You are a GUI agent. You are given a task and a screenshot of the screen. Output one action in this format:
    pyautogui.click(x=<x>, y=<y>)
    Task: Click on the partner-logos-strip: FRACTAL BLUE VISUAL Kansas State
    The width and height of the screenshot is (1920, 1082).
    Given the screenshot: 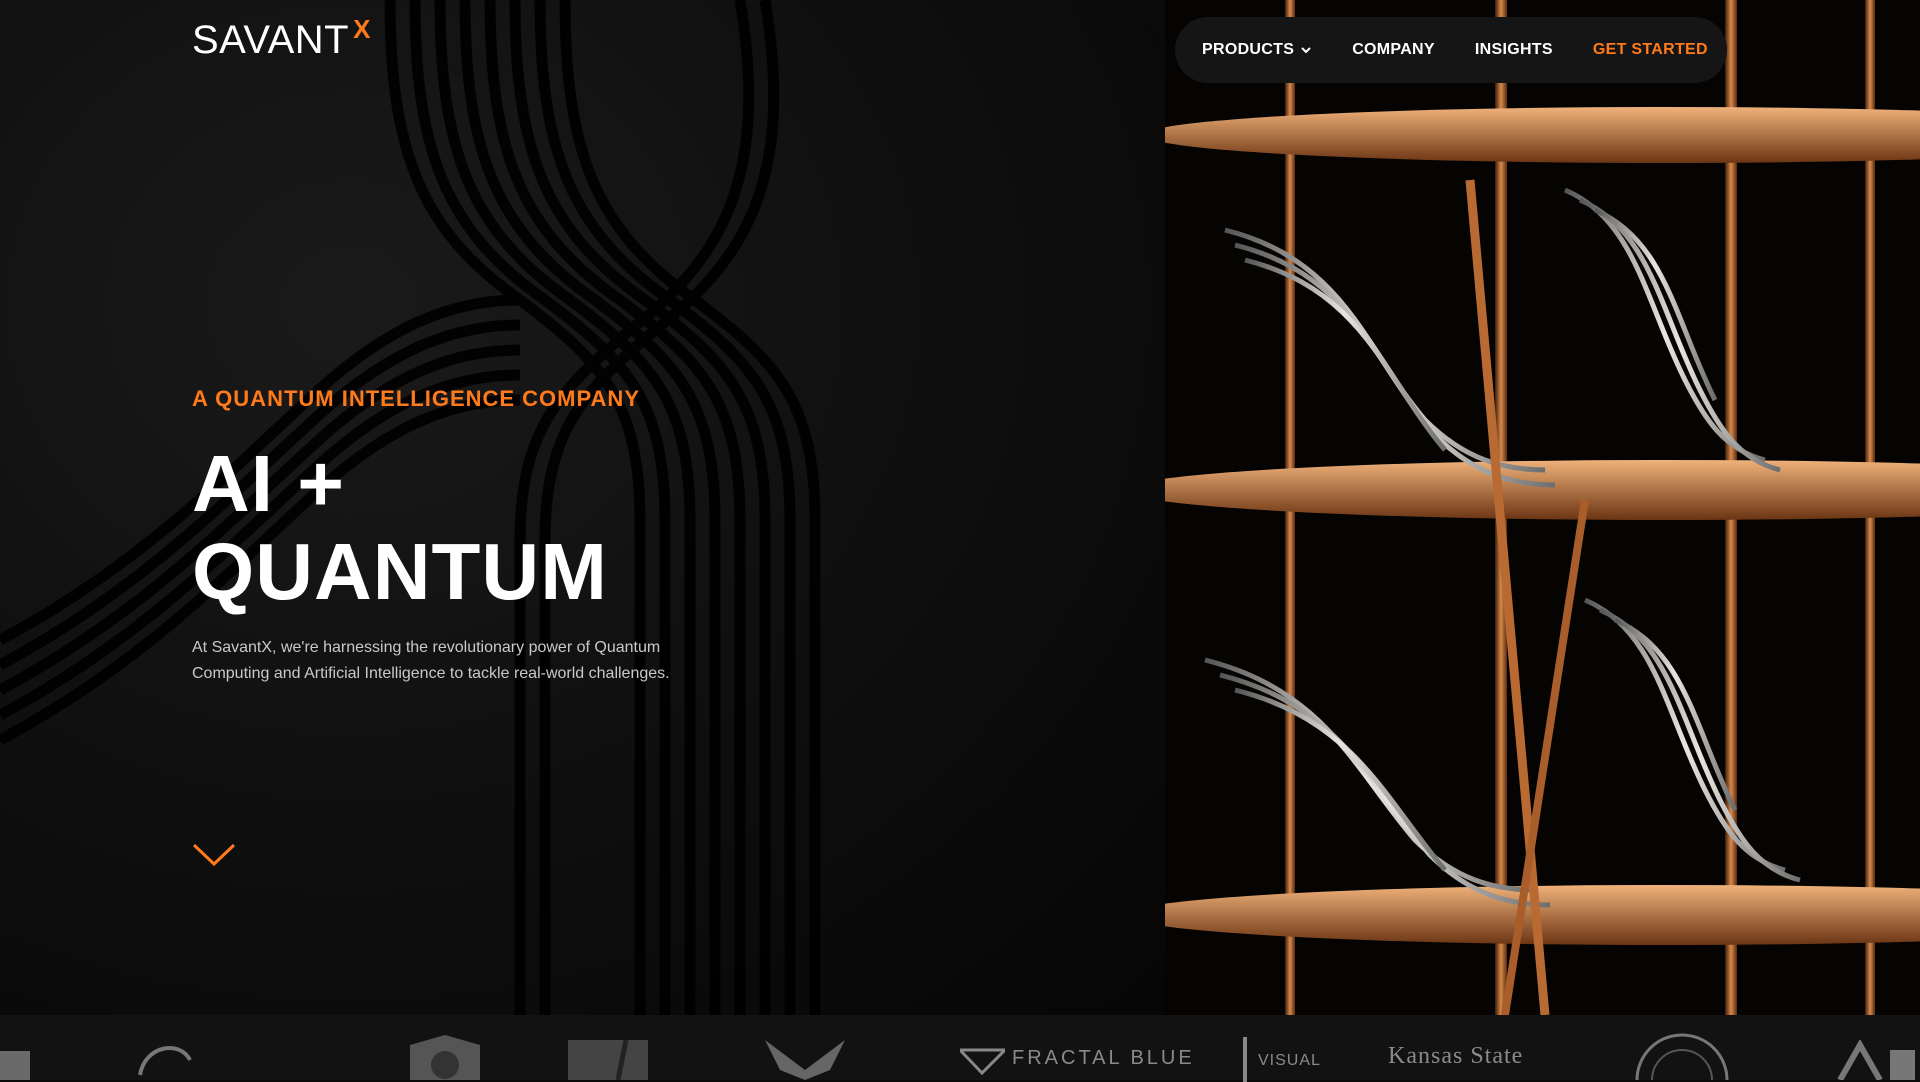 What is the action you would take?
    pyautogui.click(x=960, y=1048)
    